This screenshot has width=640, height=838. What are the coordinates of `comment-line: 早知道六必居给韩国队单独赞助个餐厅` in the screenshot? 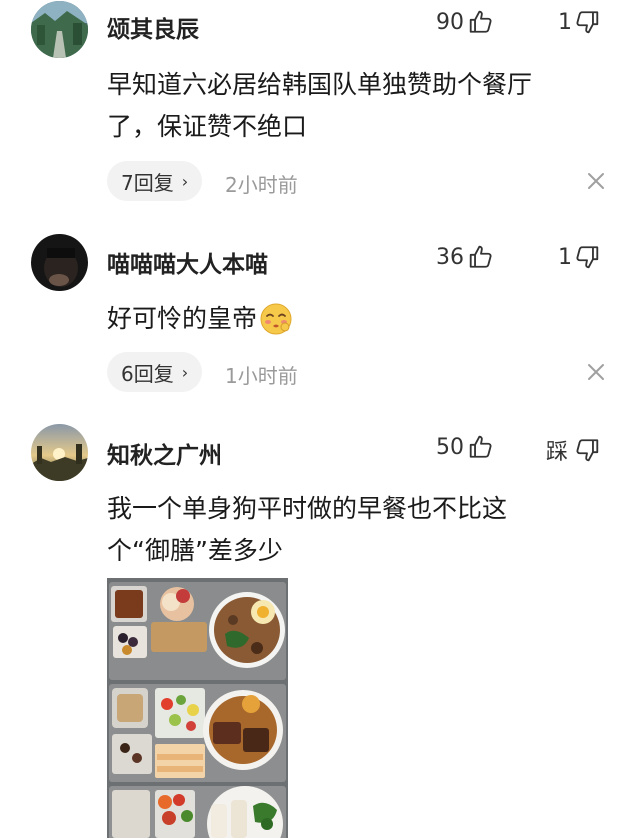 It's located at (320, 84).